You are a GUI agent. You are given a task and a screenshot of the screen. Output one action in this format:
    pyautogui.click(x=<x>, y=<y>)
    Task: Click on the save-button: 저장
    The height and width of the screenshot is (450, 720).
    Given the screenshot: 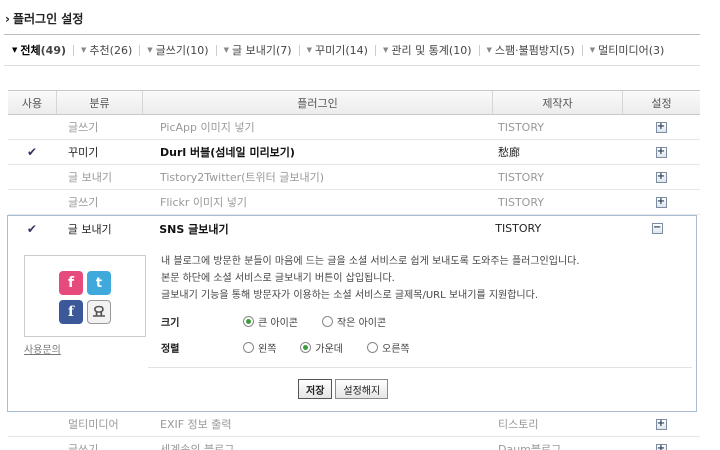 What is the action you would take?
    pyautogui.click(x=315, y=389)
    